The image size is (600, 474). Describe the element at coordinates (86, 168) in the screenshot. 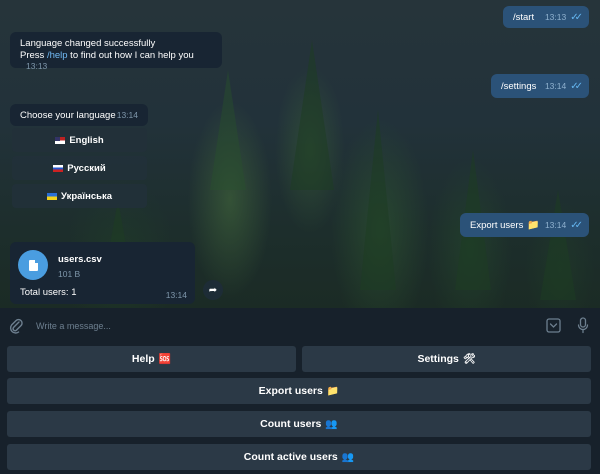

I see `language-label: Русский` at that location.